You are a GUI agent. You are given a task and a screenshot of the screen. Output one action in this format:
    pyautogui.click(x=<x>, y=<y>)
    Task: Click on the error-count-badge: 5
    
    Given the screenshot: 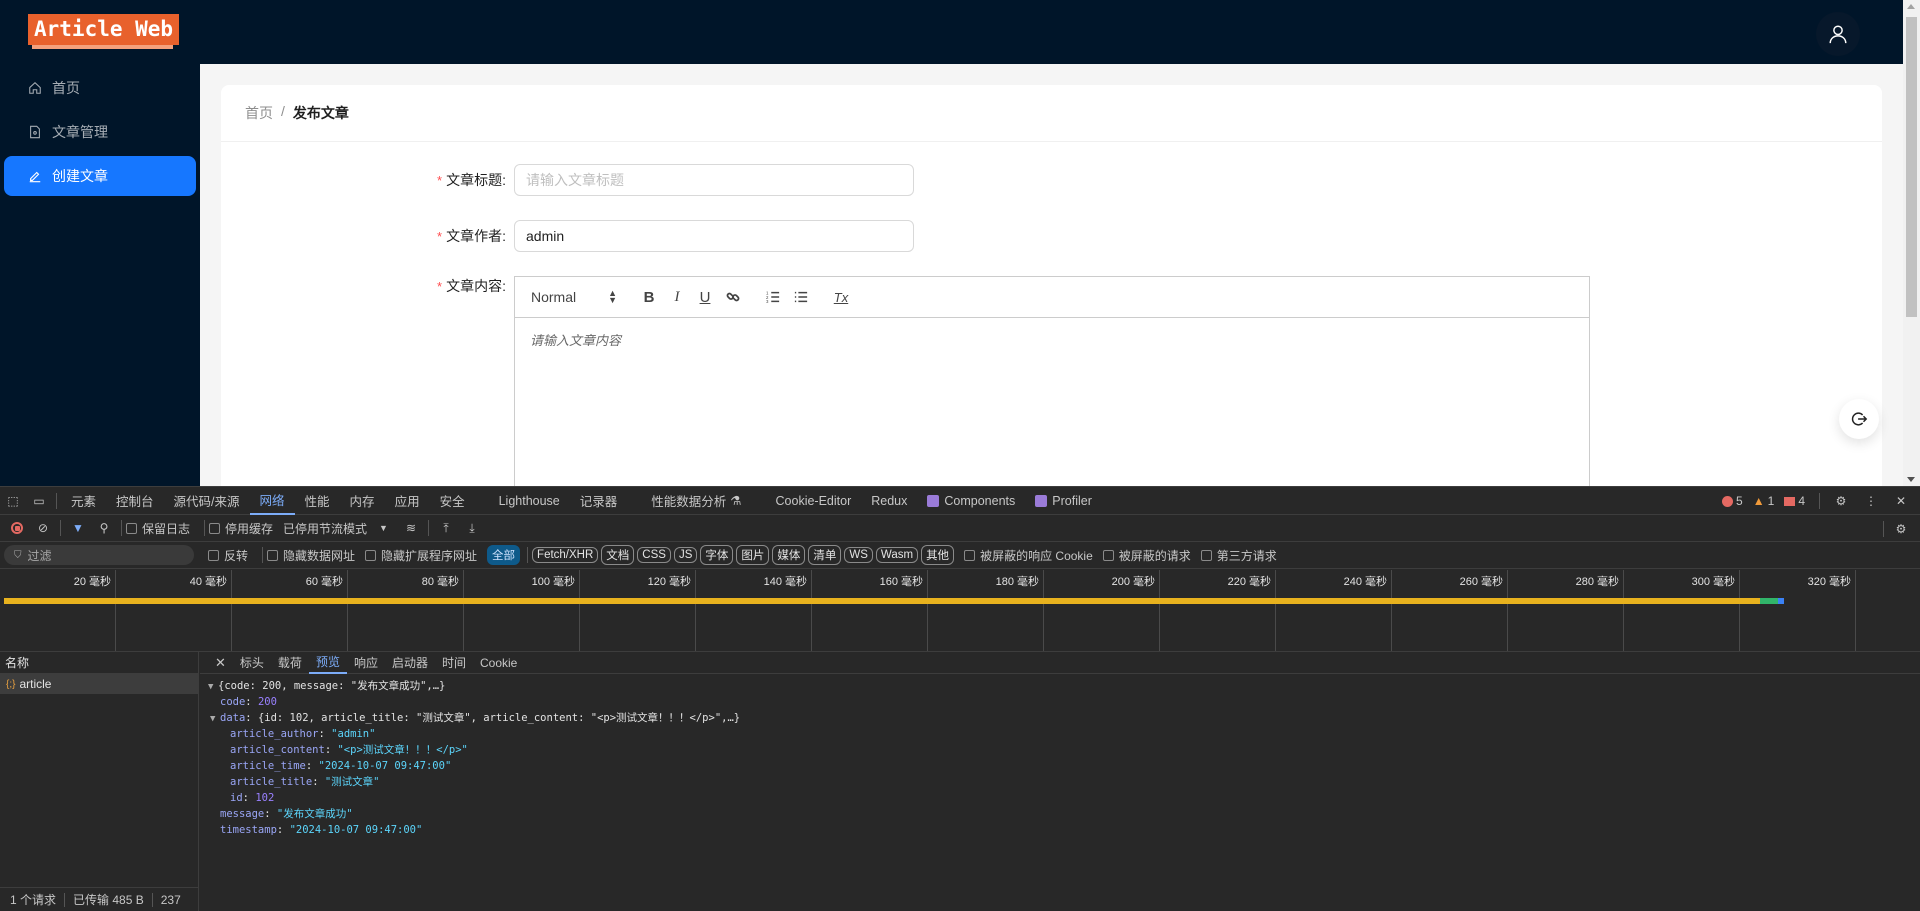 What is the action you would take?
    pyautogui.click(x=1732, y=501)
    